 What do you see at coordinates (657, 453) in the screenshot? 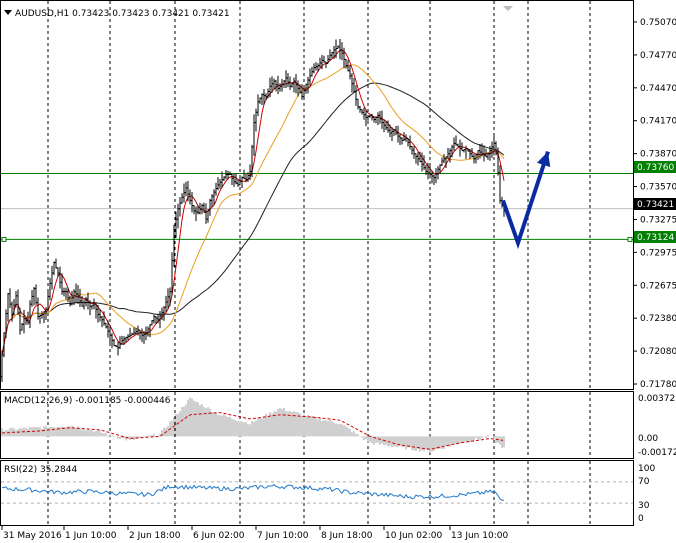
I see `macd-level-bottom: -0.001724` at bounding box center [657, 453].